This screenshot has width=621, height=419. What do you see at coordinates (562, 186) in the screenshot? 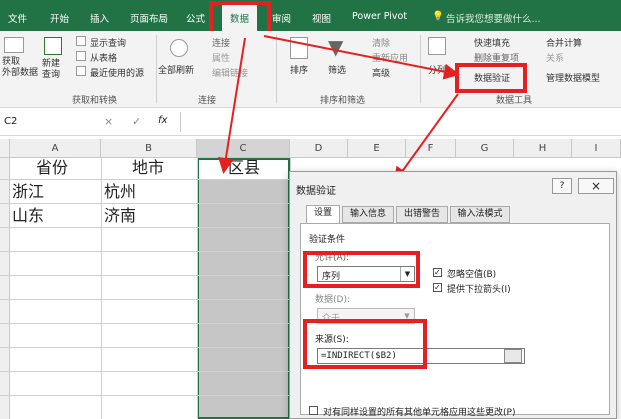
I see `help-button: ?` at bounding box center [562, 186].